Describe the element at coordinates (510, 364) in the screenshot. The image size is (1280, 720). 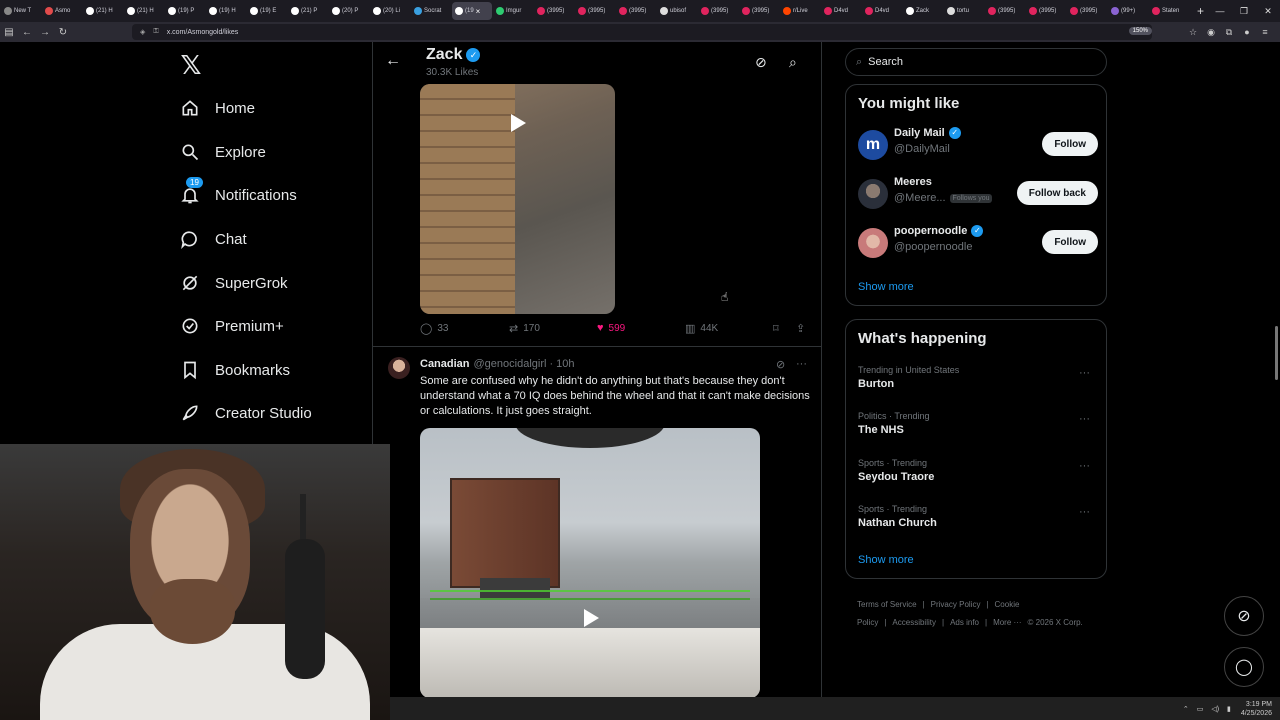
I see `author-handle: @genocidalgirl` at that location.